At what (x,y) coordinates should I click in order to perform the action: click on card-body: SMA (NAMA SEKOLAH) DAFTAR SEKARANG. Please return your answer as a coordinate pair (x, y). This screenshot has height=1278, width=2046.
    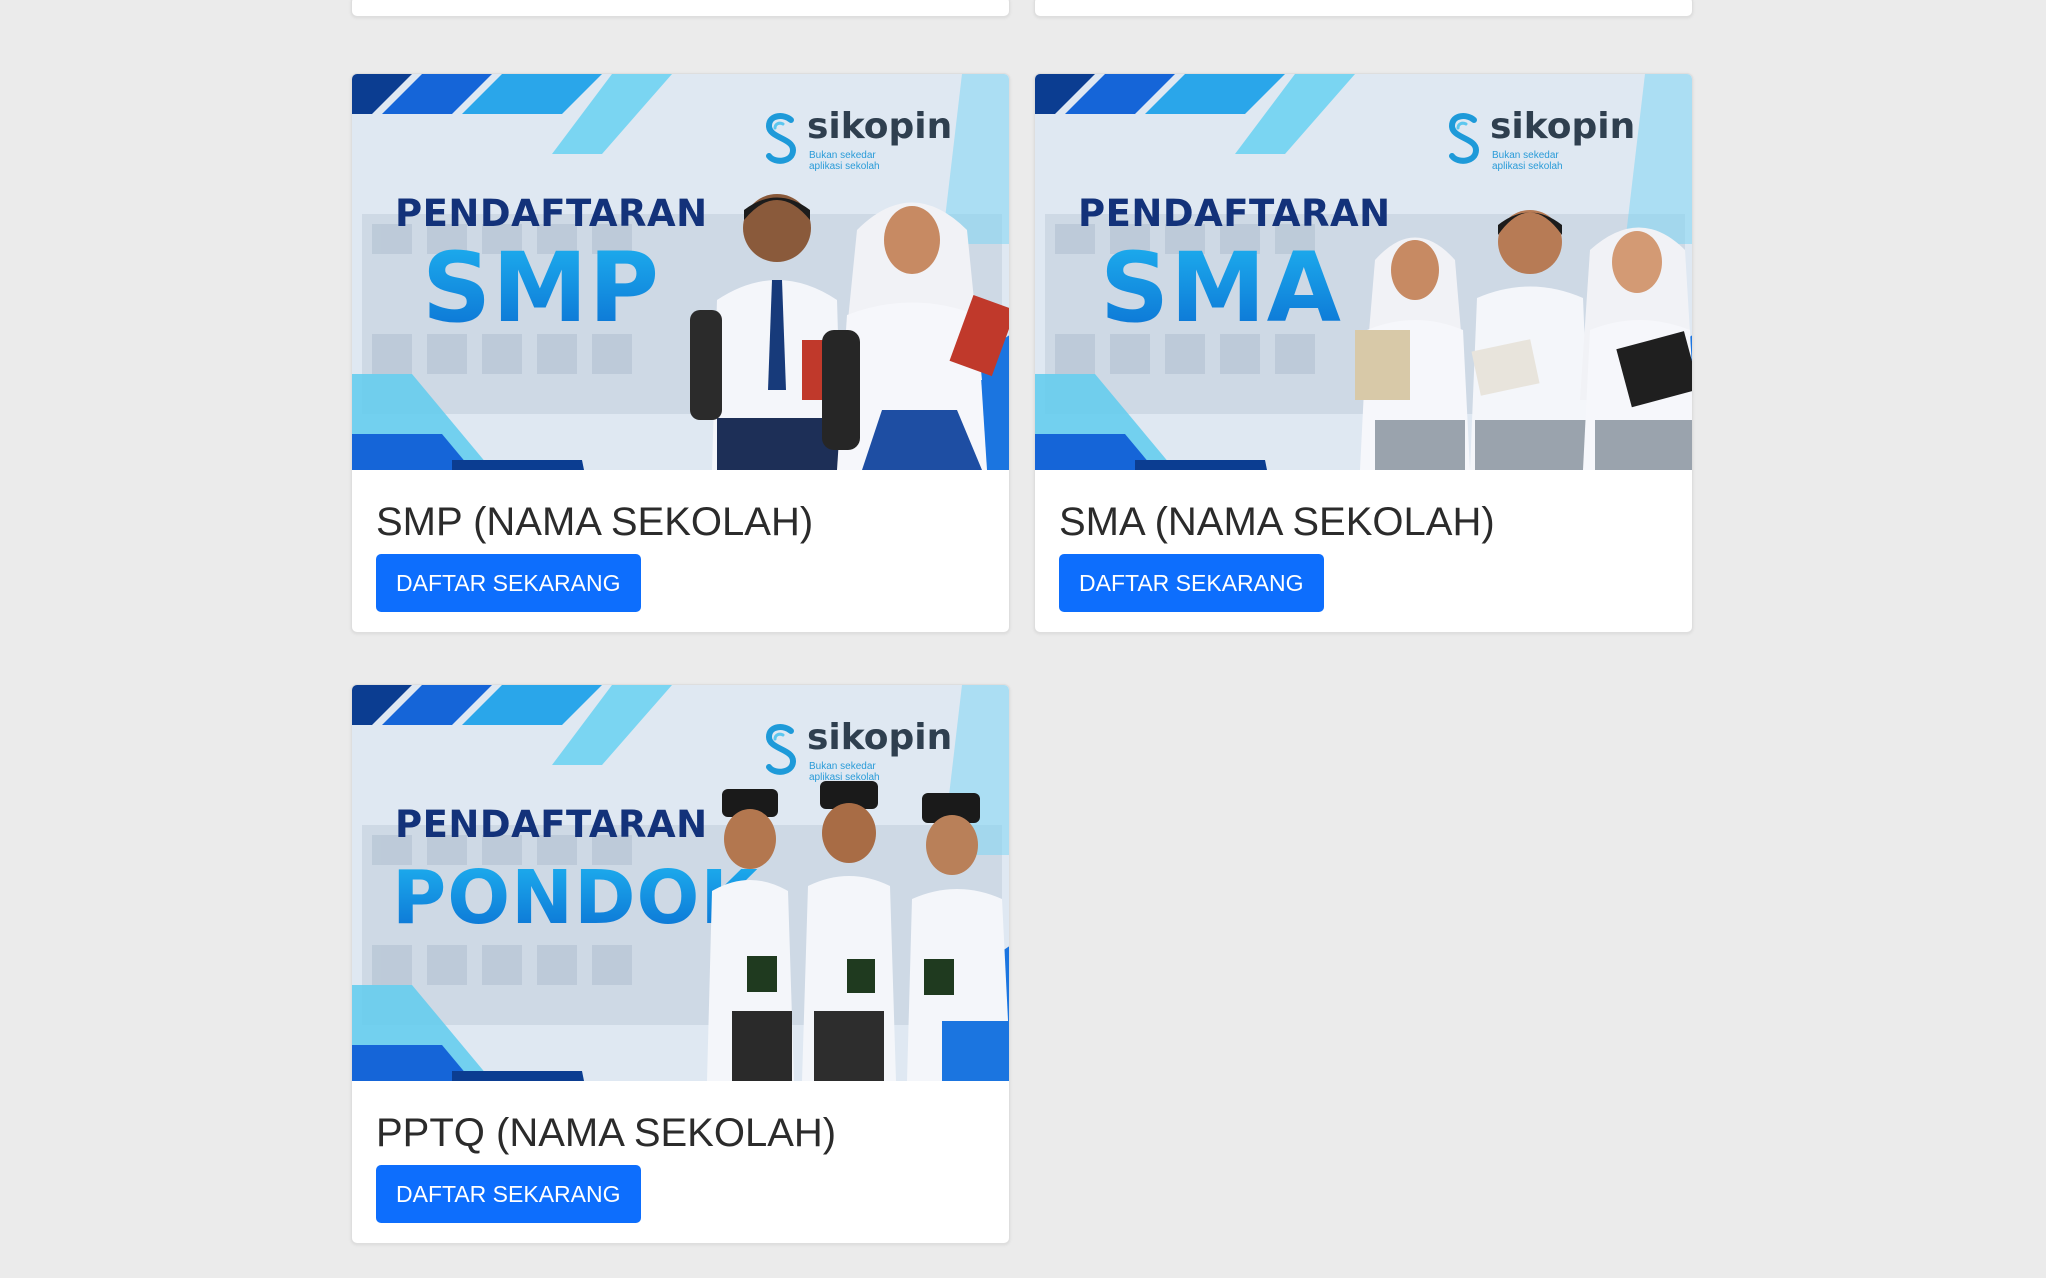
    Looking at the image, I should click on (1363, 541).